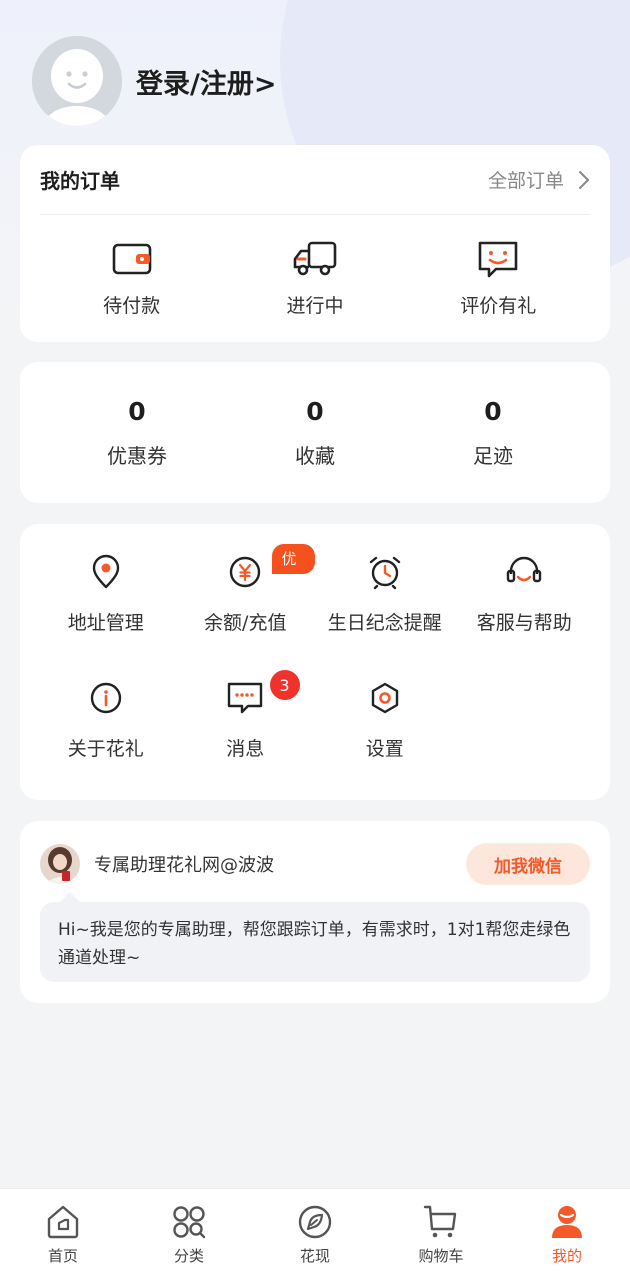 The image size is (630, 1280). What do you see at coordinates (525, 181) in the screenshot?
I see `all-orders-label: 全部订单` at bounding box center [525, 181].